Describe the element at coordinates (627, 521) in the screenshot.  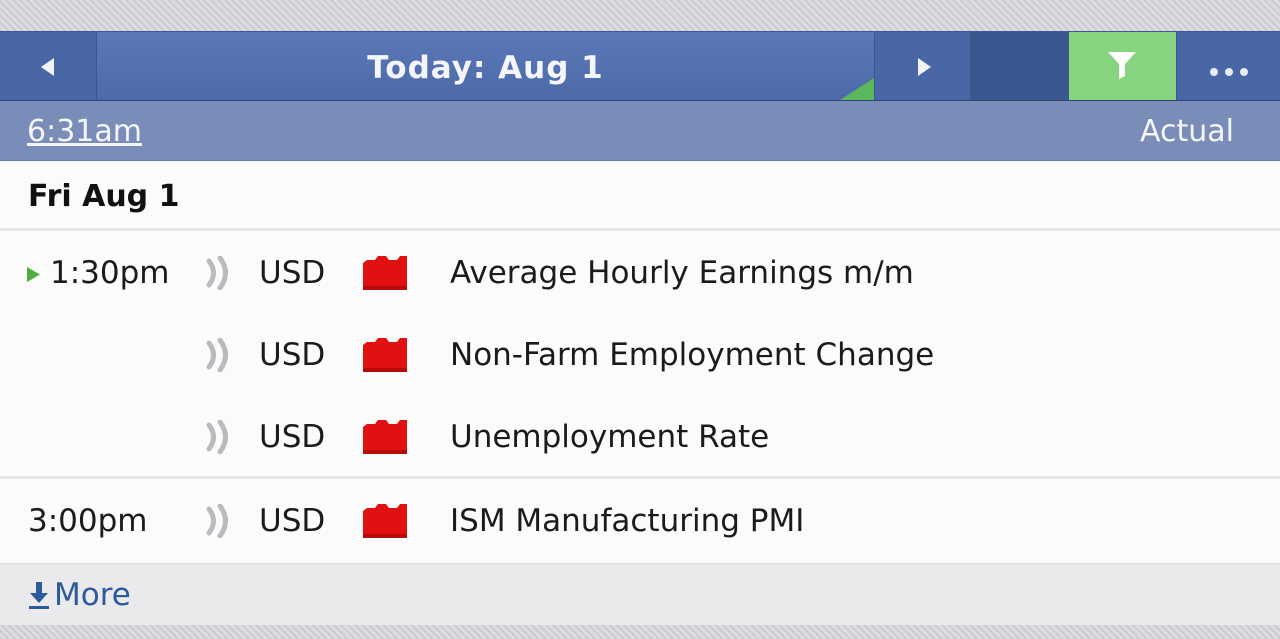
I see `event-title: ISM Manufacturing PMI` at that location.